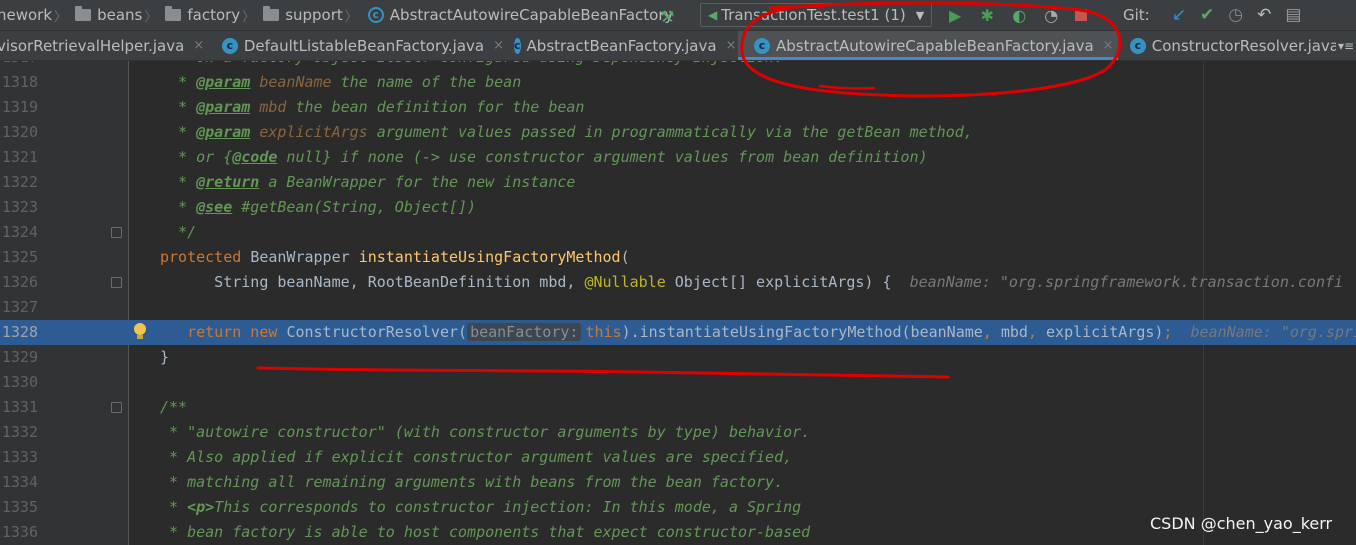  Describe the element at coordinates (678, 232) in the screenshot. I see `code-line: 1324 */` at that location.